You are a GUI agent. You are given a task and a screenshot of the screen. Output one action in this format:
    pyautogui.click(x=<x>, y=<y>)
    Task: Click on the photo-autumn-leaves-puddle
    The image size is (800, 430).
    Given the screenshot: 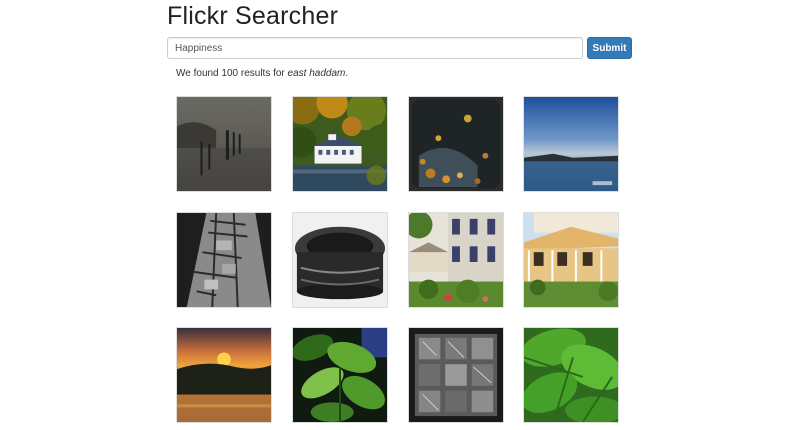 What is the action you would take?
    pyautogui.click(x=456, y=144)
    